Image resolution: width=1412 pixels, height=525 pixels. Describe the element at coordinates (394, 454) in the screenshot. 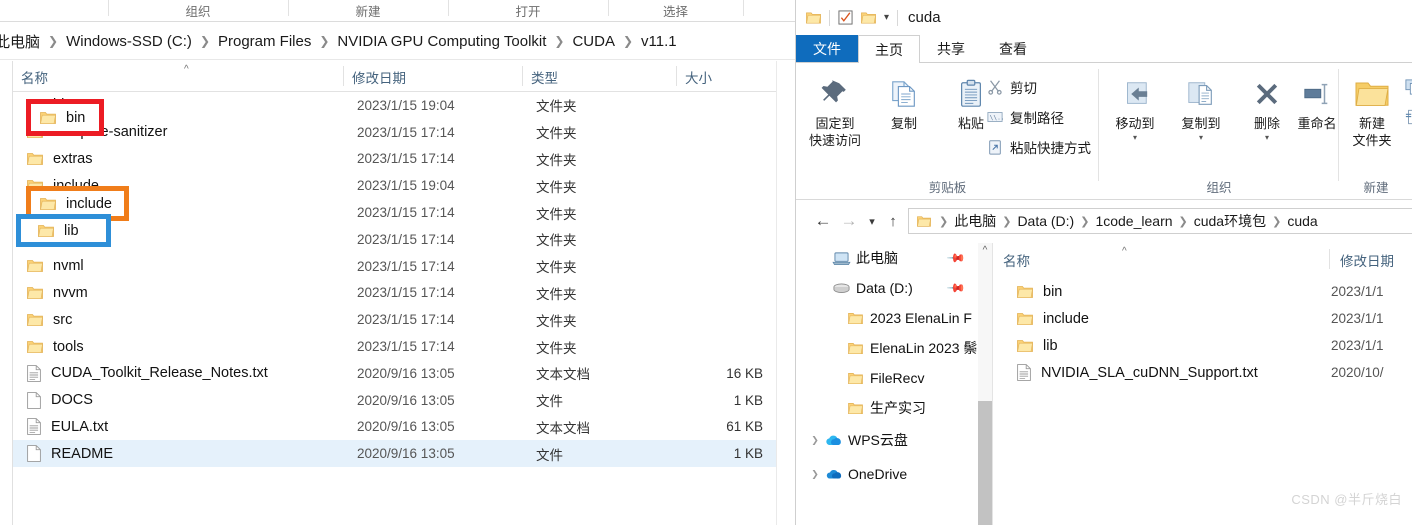

I see `table-row: README 2020/9/16 13:05 文件 1 KB` at that location.